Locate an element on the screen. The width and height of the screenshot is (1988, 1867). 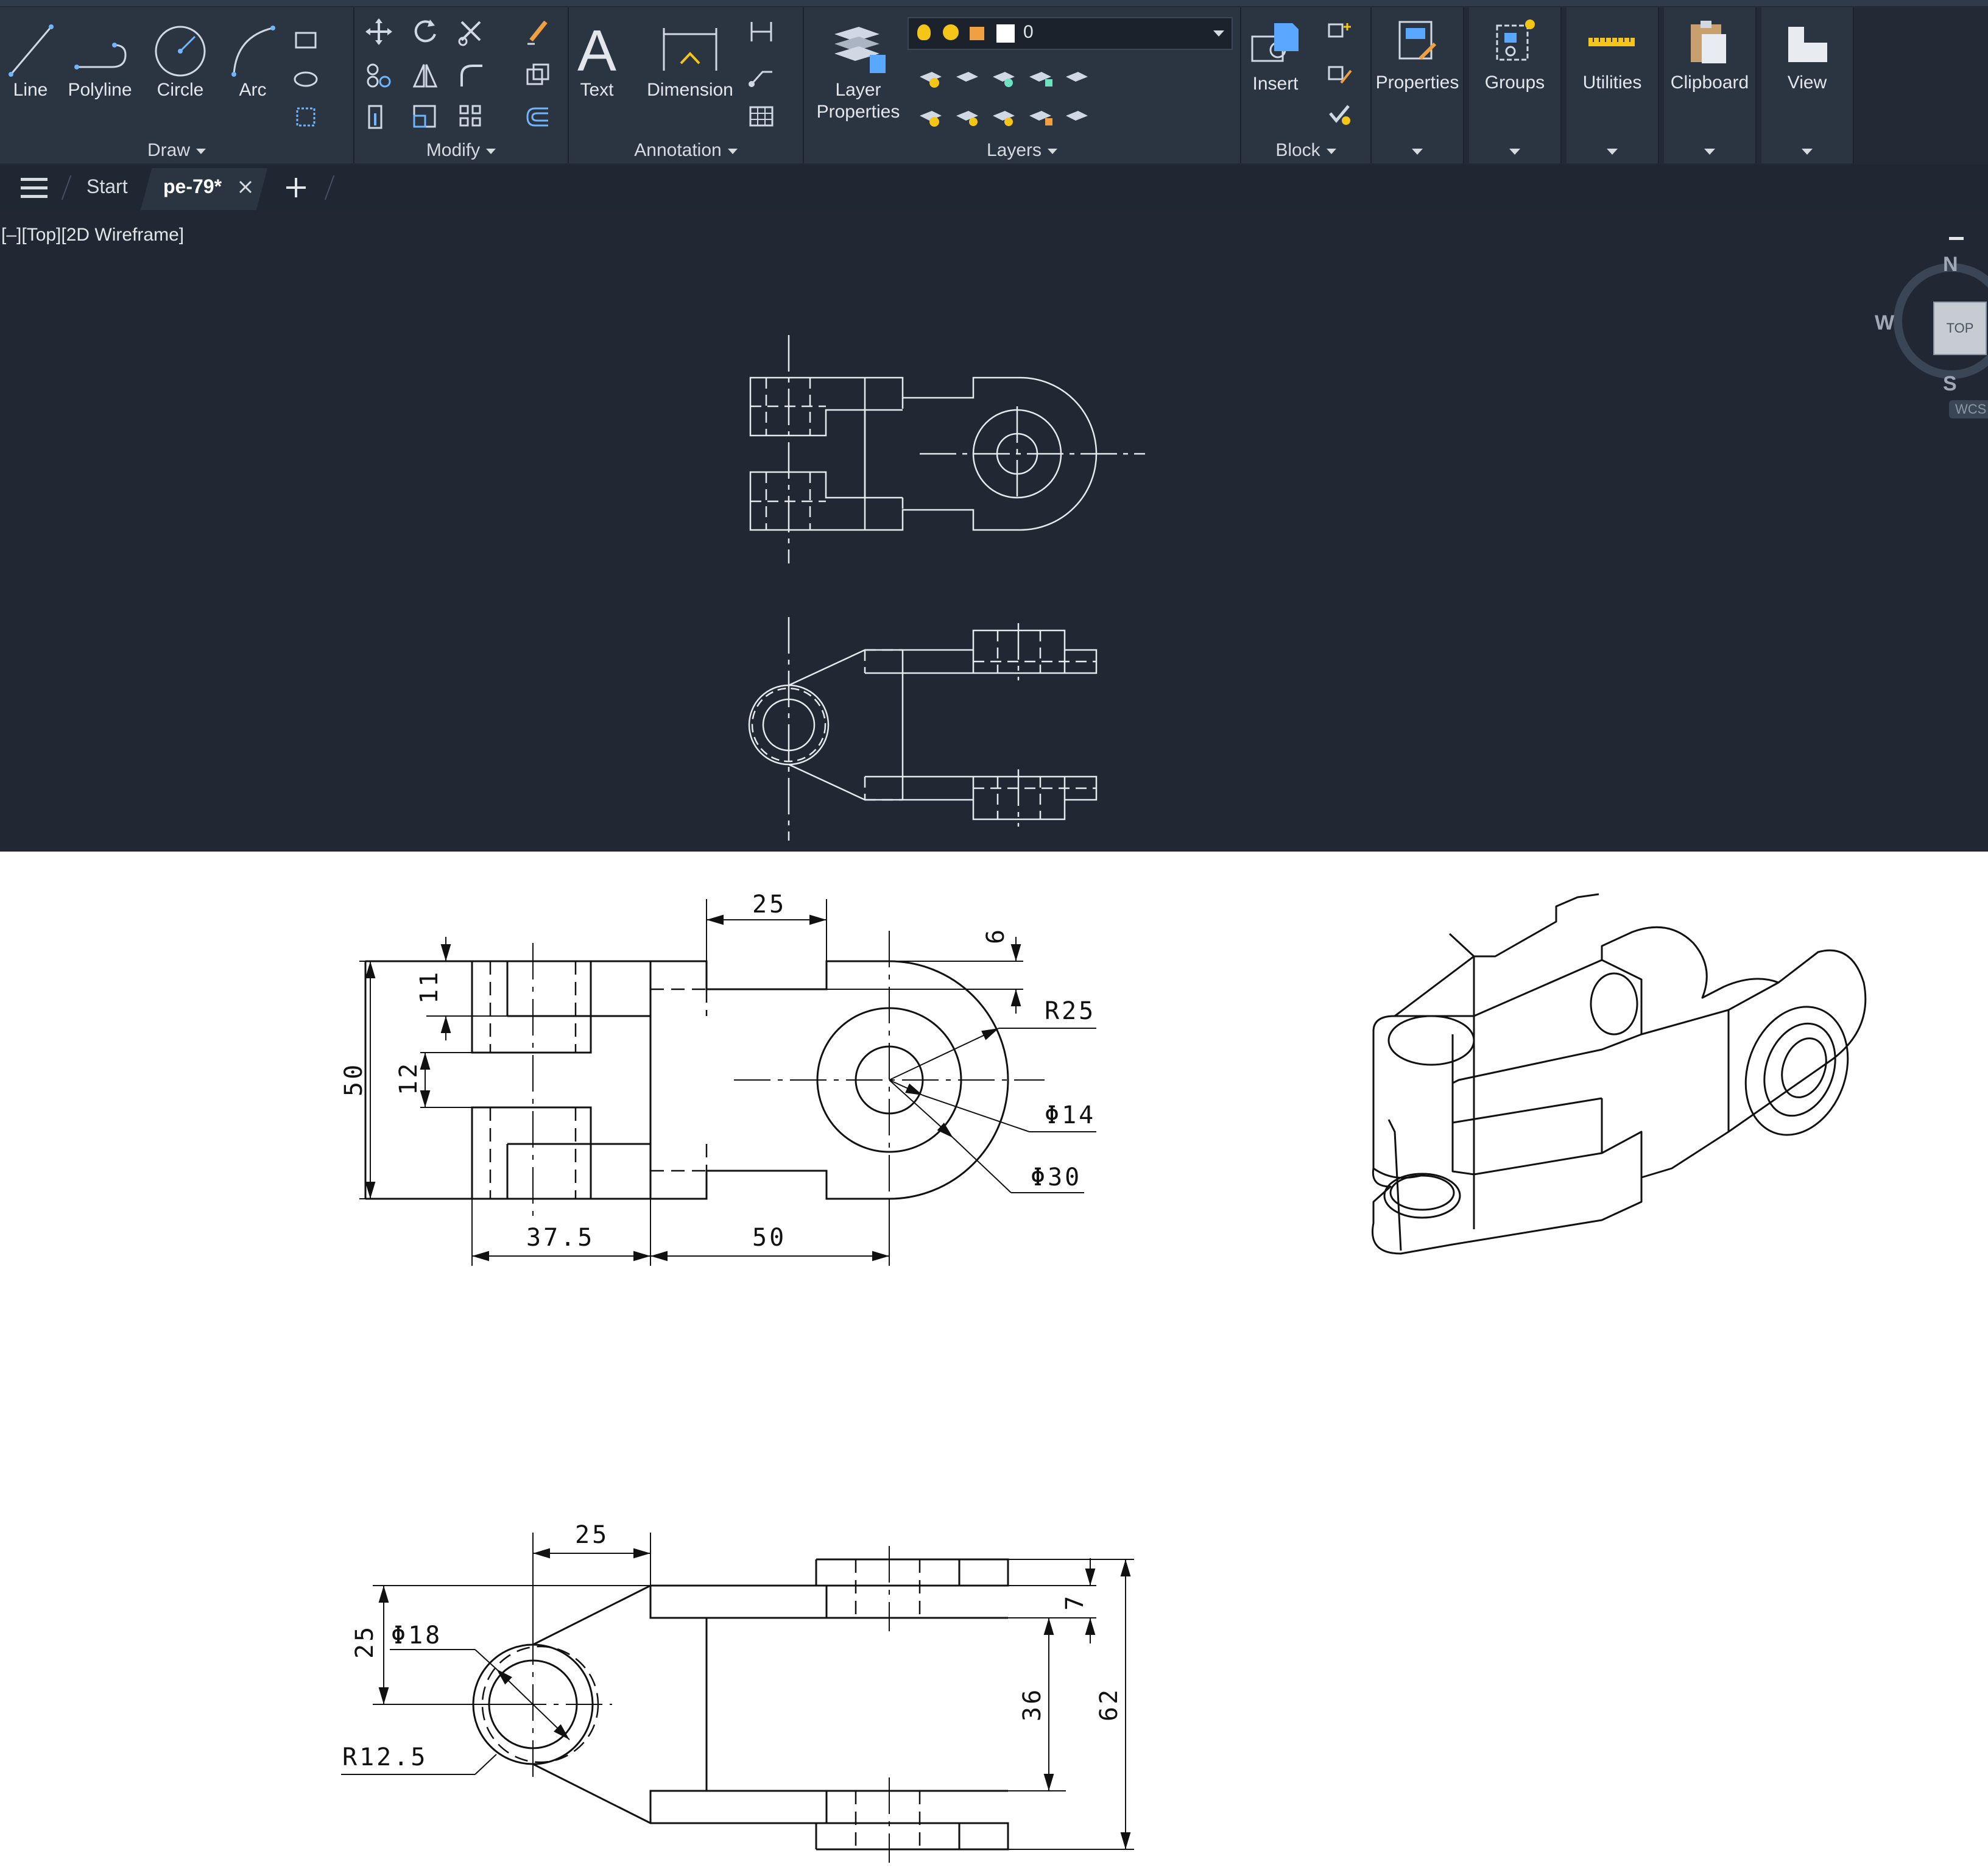
block-title-text: Block is located at coordinates (1297, 150).